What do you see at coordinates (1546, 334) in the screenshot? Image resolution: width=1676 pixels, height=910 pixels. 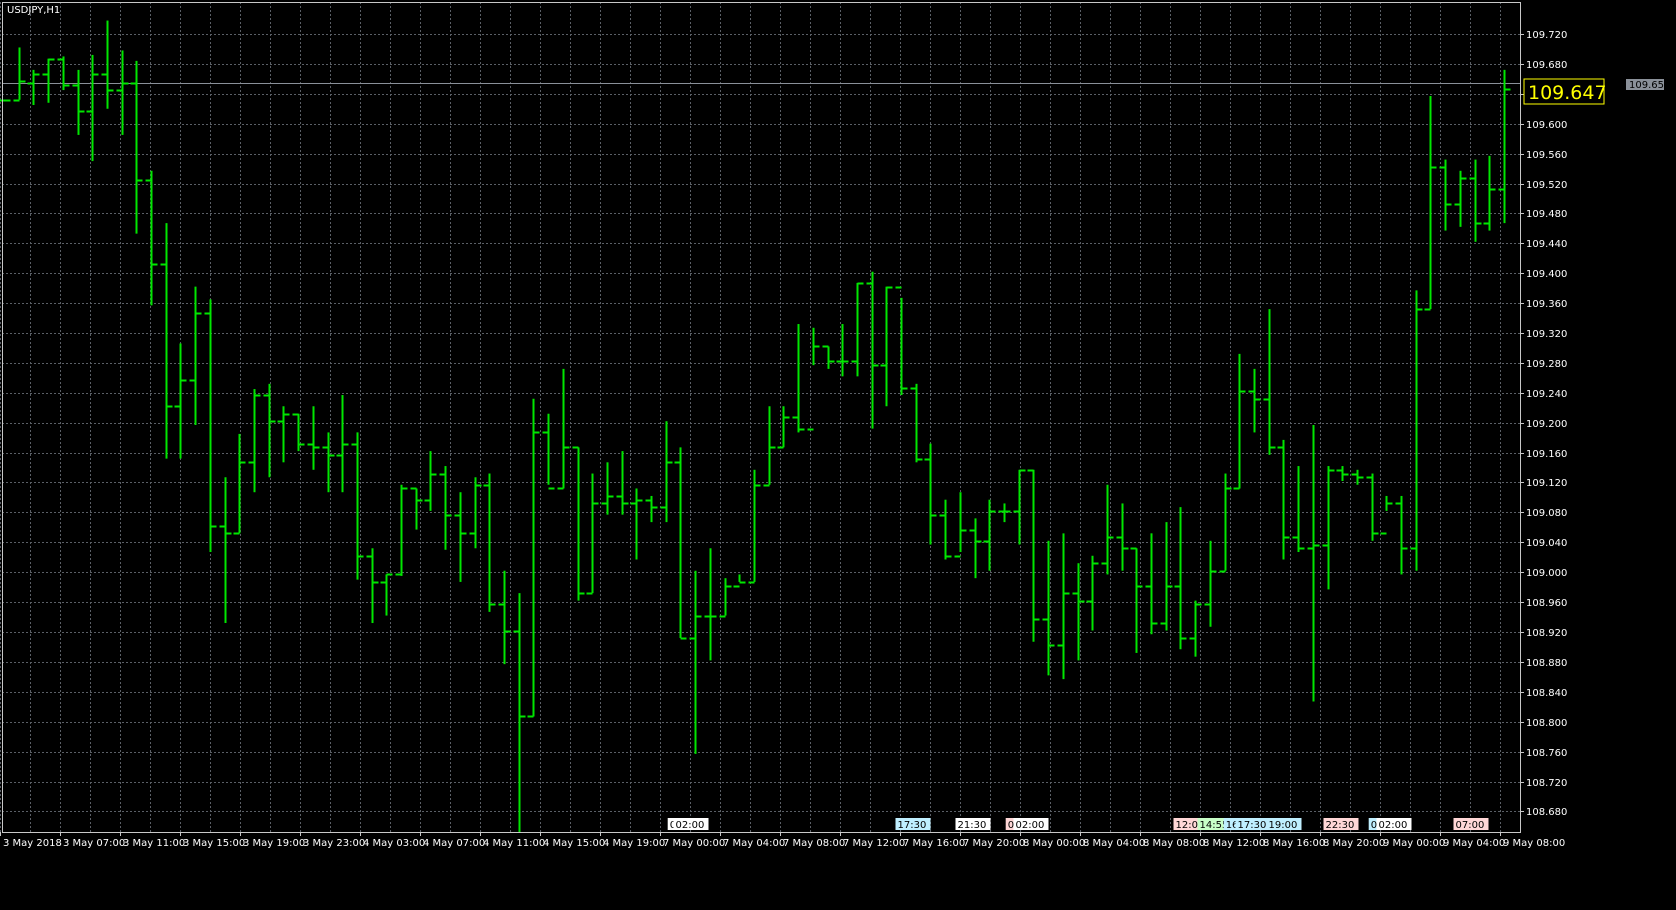 I see `y-tick-label: 109.320` at bounding box center [1546, 334].